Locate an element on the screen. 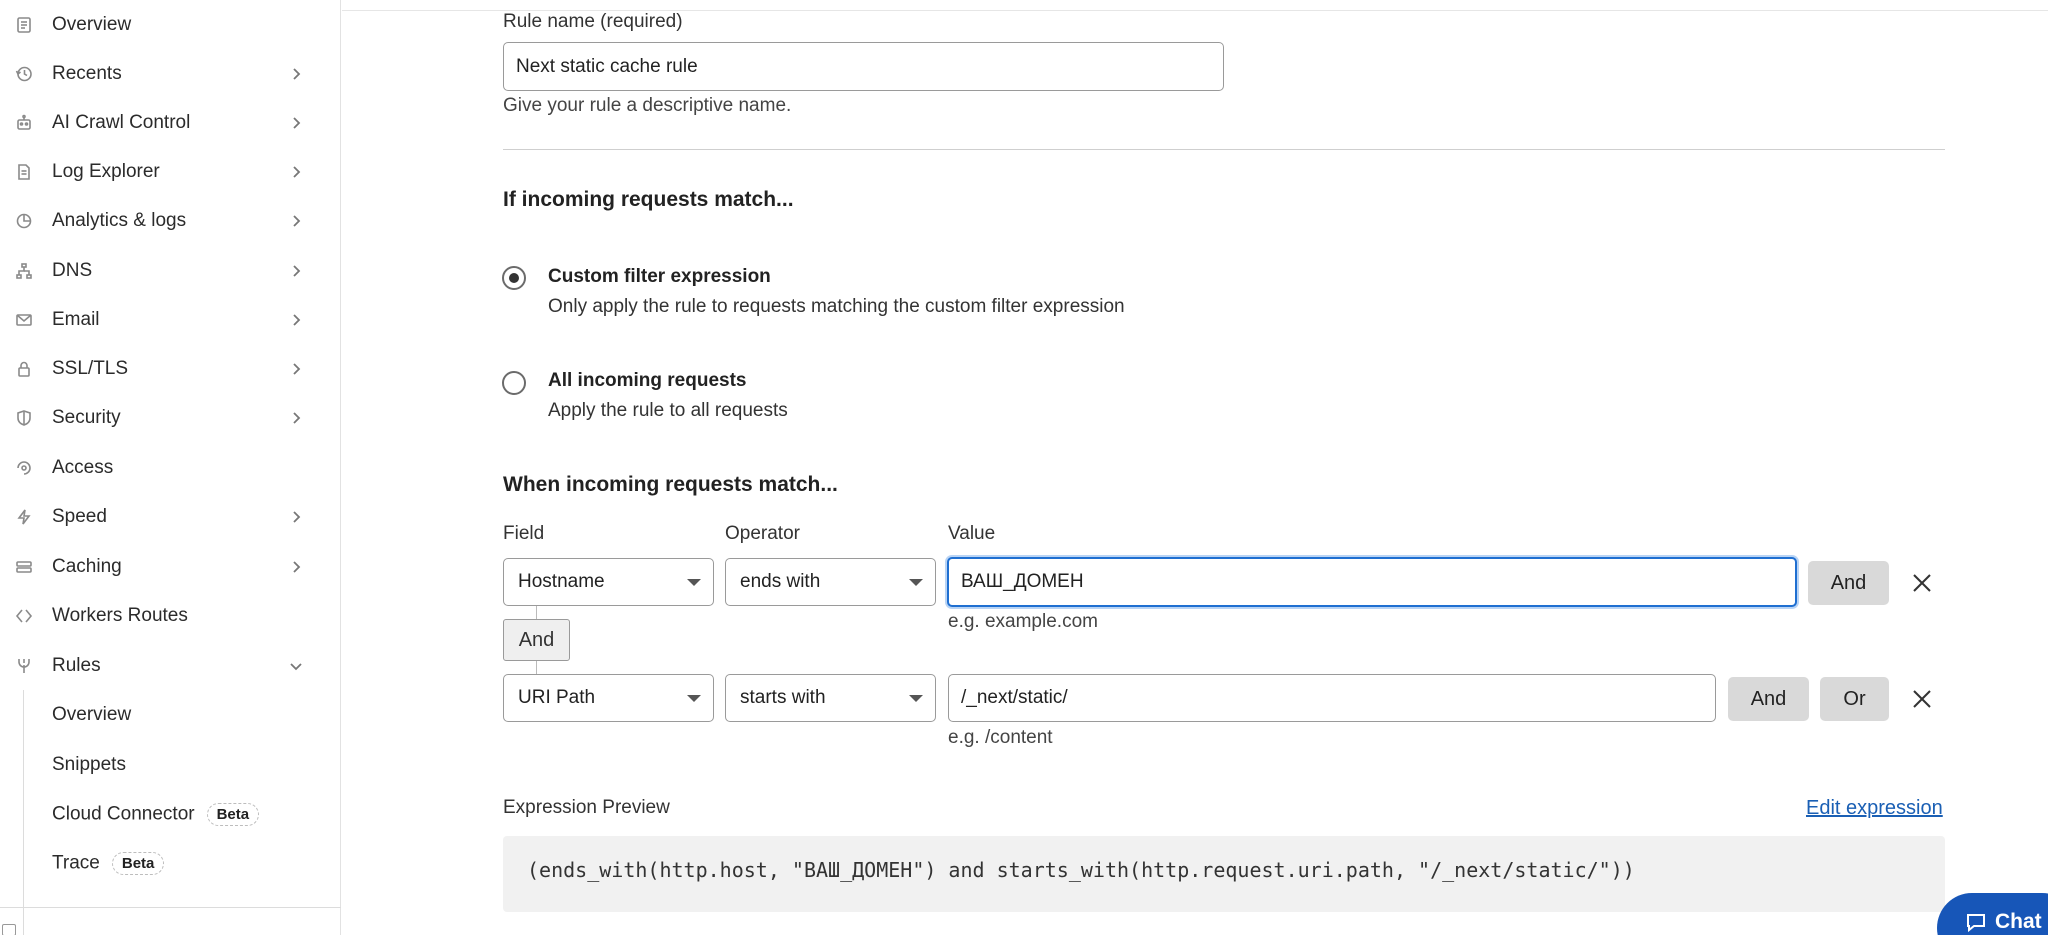  row1-field-value: Hostname is located at coordinates (561, 581).